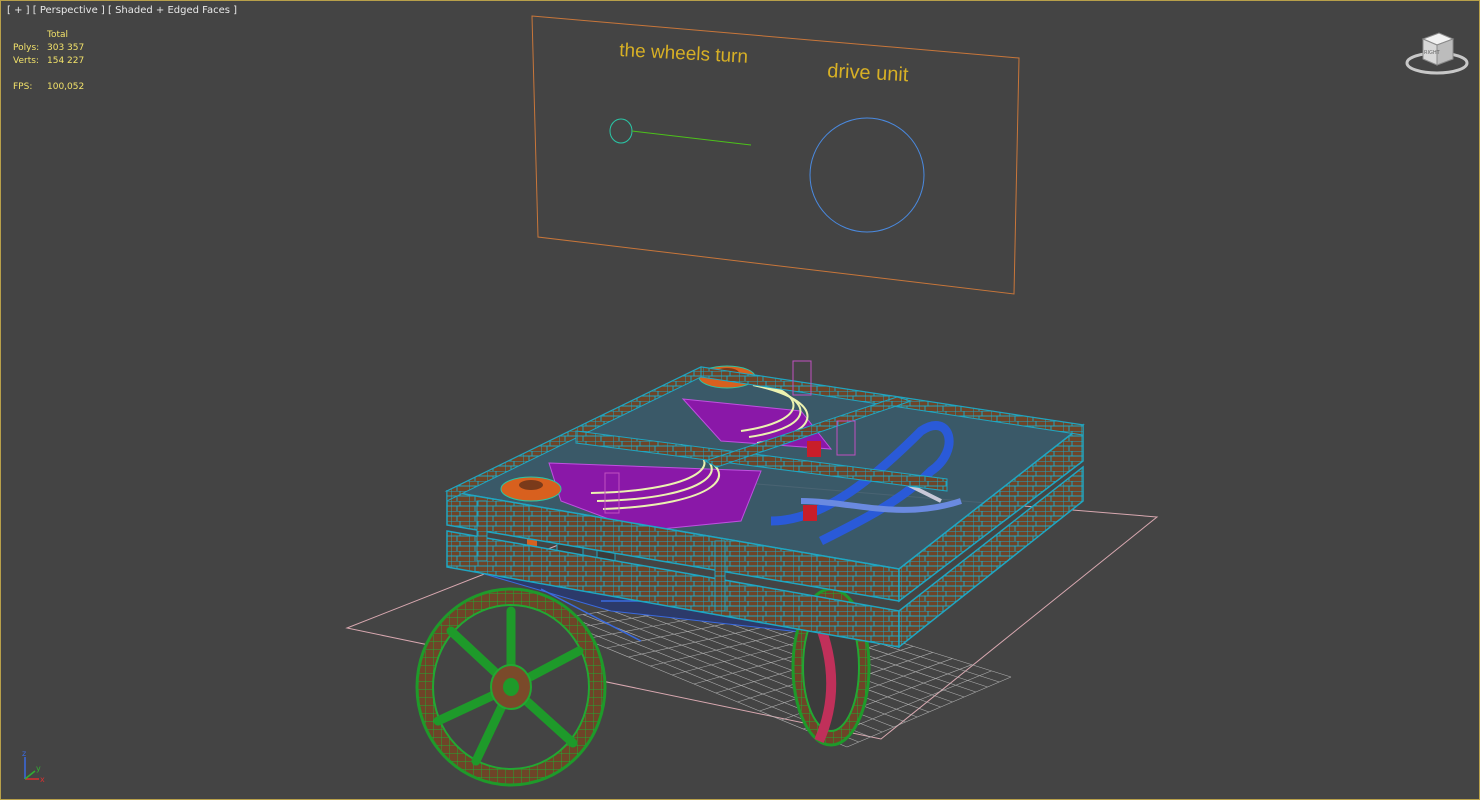  What do you see at coordinates (24, 753) in the screenshot?
I see `axis-z-label: z` at bounding box center [24, 753].